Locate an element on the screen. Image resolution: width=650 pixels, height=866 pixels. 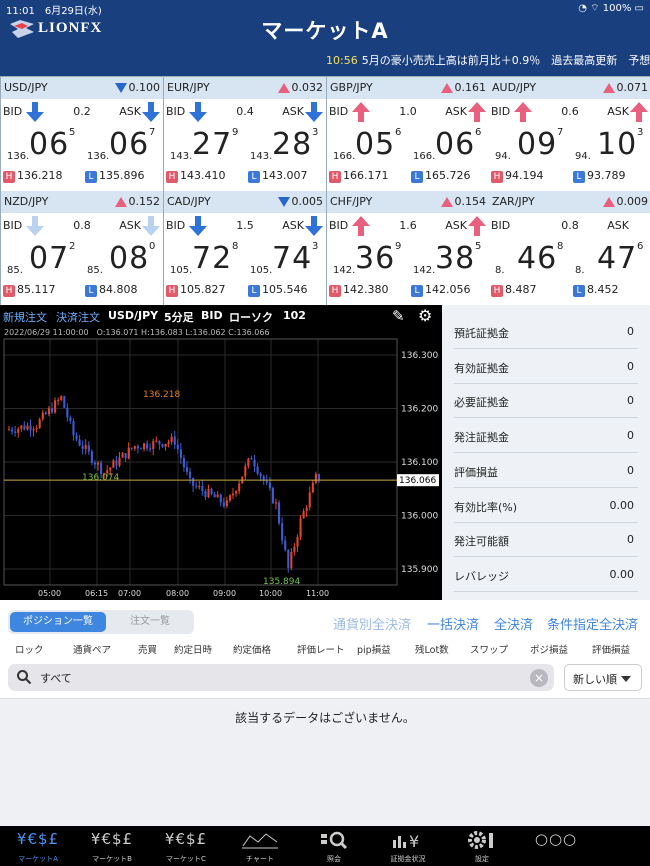
bid-price: 8. 46 8 is located at coordinates (533, 259).